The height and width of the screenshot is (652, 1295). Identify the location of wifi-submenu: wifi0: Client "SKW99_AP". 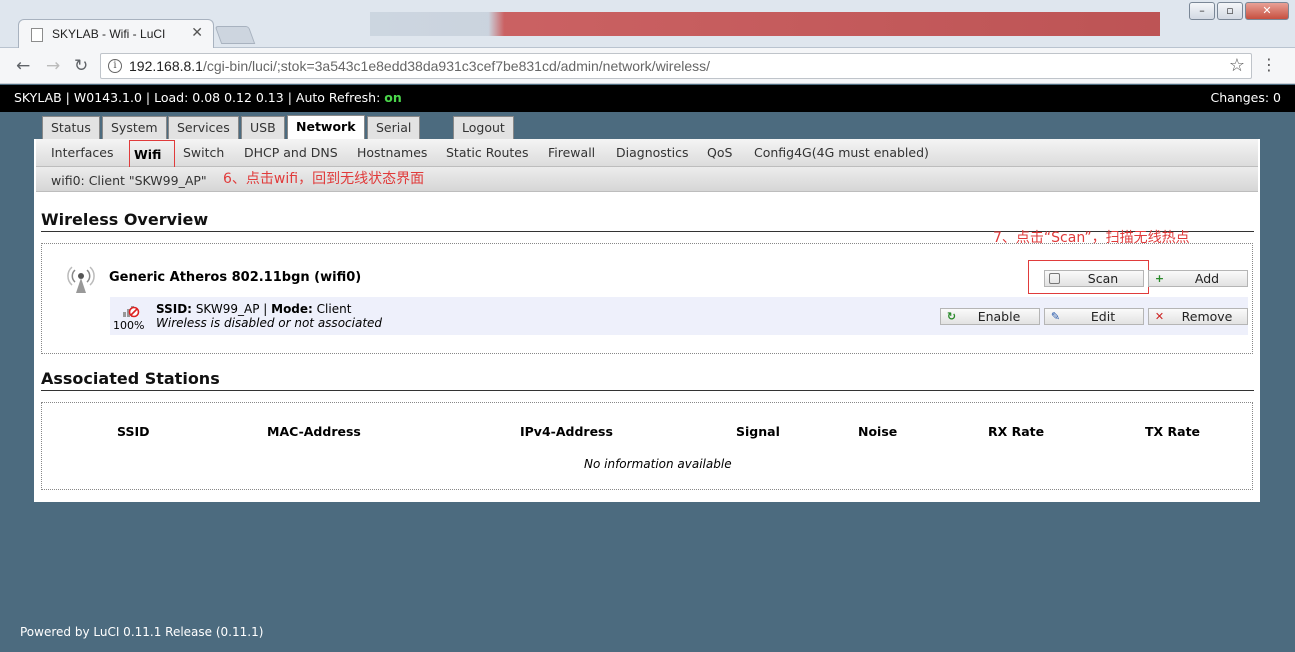
(647, 179).